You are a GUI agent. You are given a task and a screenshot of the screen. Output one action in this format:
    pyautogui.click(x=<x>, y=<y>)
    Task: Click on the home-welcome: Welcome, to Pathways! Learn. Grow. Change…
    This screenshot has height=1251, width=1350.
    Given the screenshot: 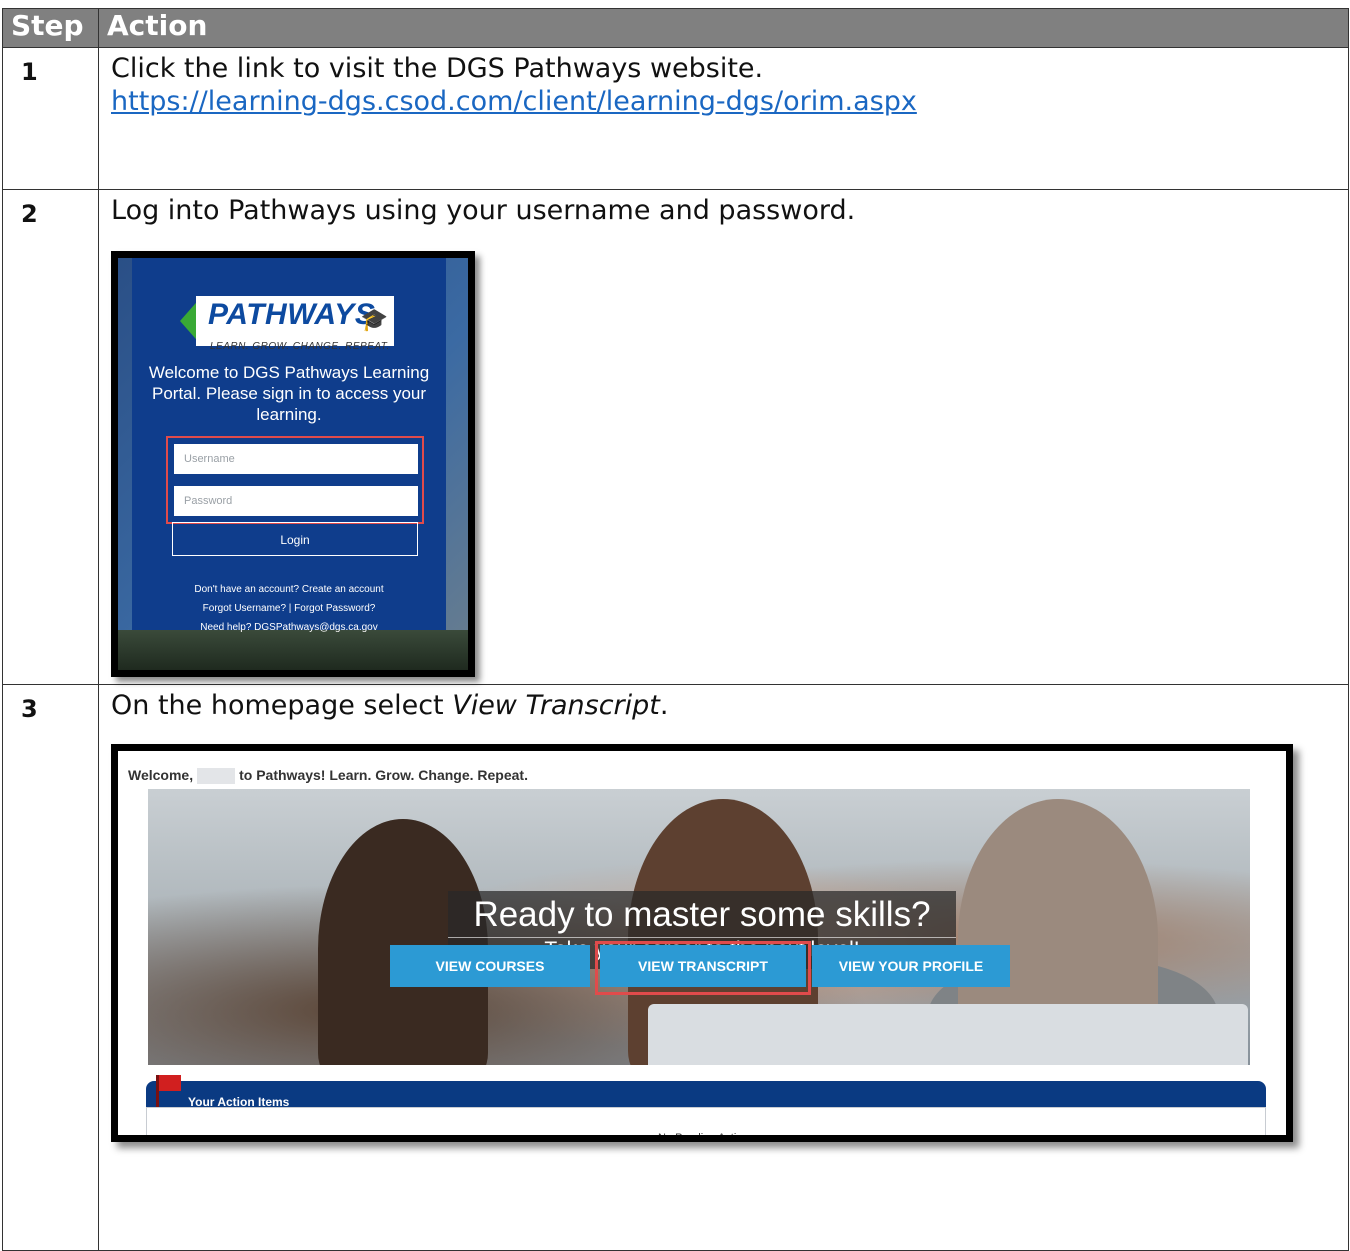 What is the action you would take?
    pyautogui.click(x=328, y=776)
    